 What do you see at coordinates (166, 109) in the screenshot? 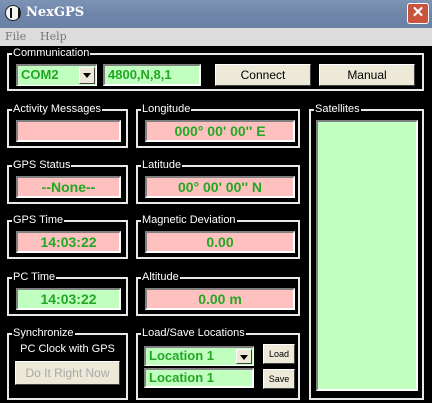
I see `longitude-legend: Longitude` at bounding box center [166, 109].